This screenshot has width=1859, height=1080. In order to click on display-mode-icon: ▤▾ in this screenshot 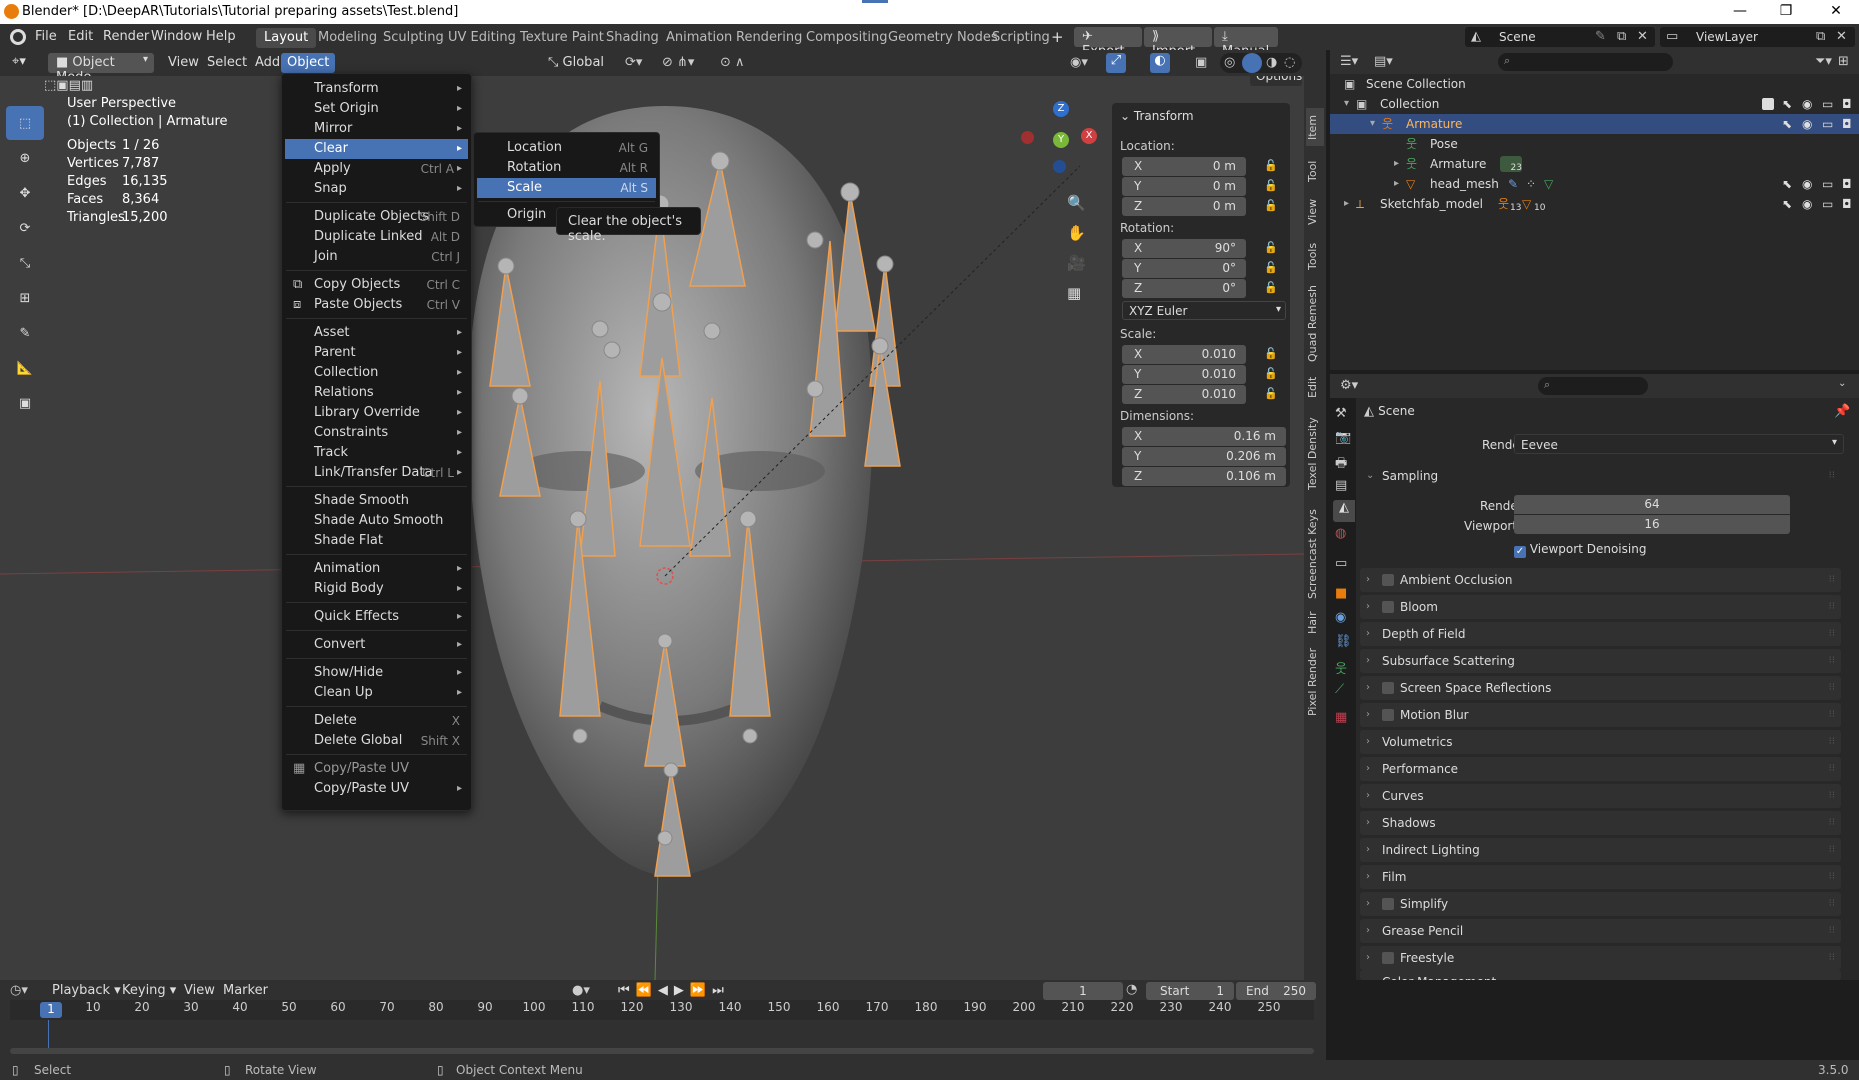, I will do `click(1383, 61)`.